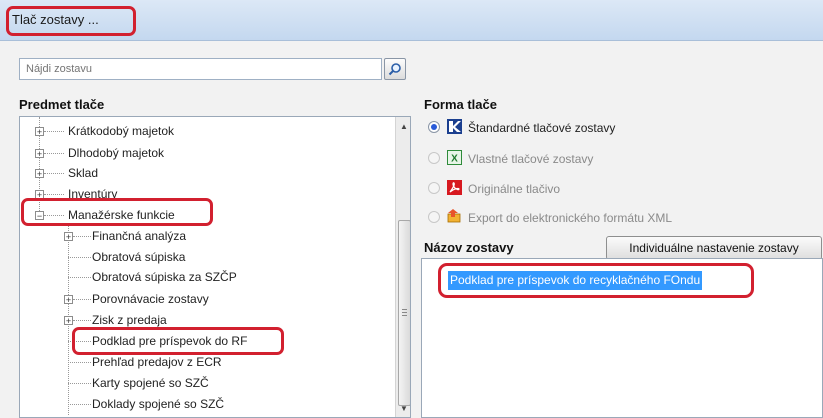 This screenshot has width=823, height=418. What do you see at coordinates (139, 236) in the screenshot?
I see `tree-item-financial-analysis: Finančná analýza` at bounding box center [139, 236].